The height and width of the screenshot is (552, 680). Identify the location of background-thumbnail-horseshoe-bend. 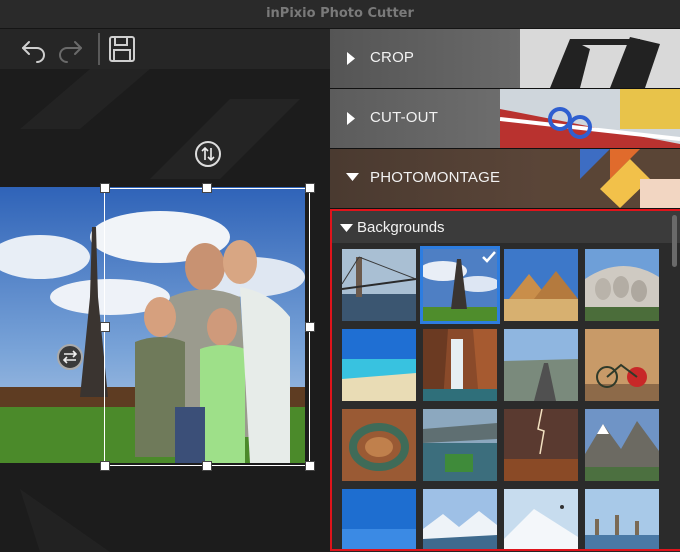
(379, 445).